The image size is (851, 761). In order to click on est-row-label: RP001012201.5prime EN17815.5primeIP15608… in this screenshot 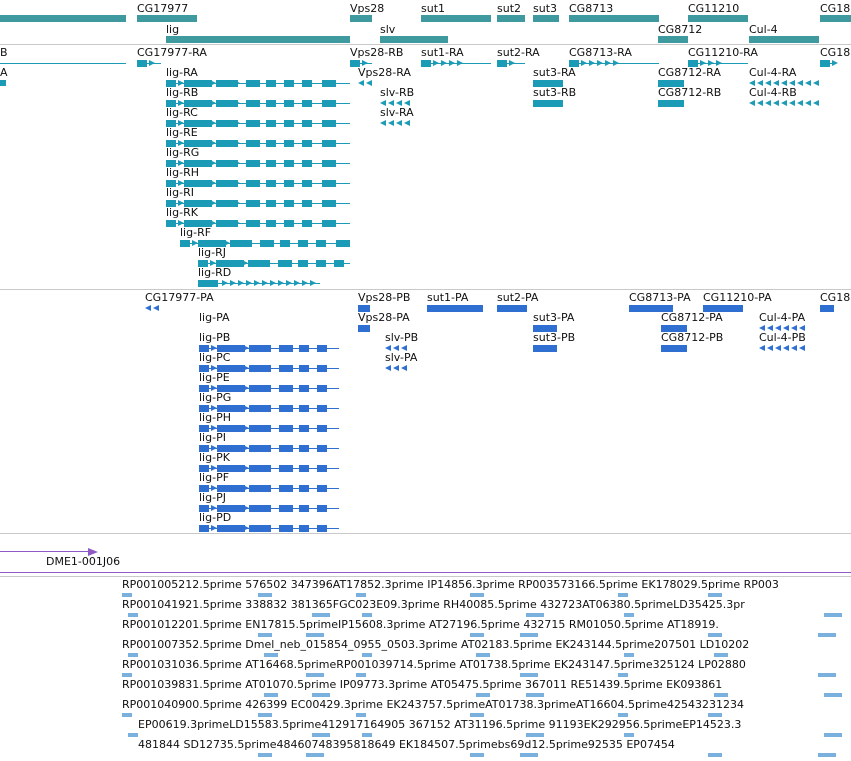, I will do `click(420, 624)`.